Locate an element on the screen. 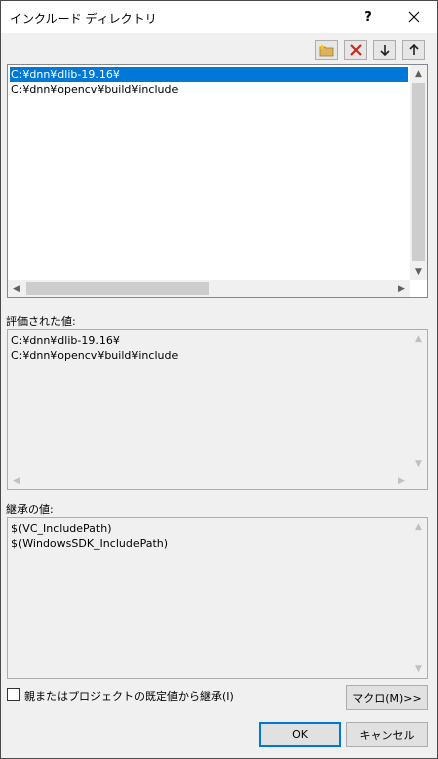  list-item: $(VC_IncludePath) is located at coordinates (61, 528).